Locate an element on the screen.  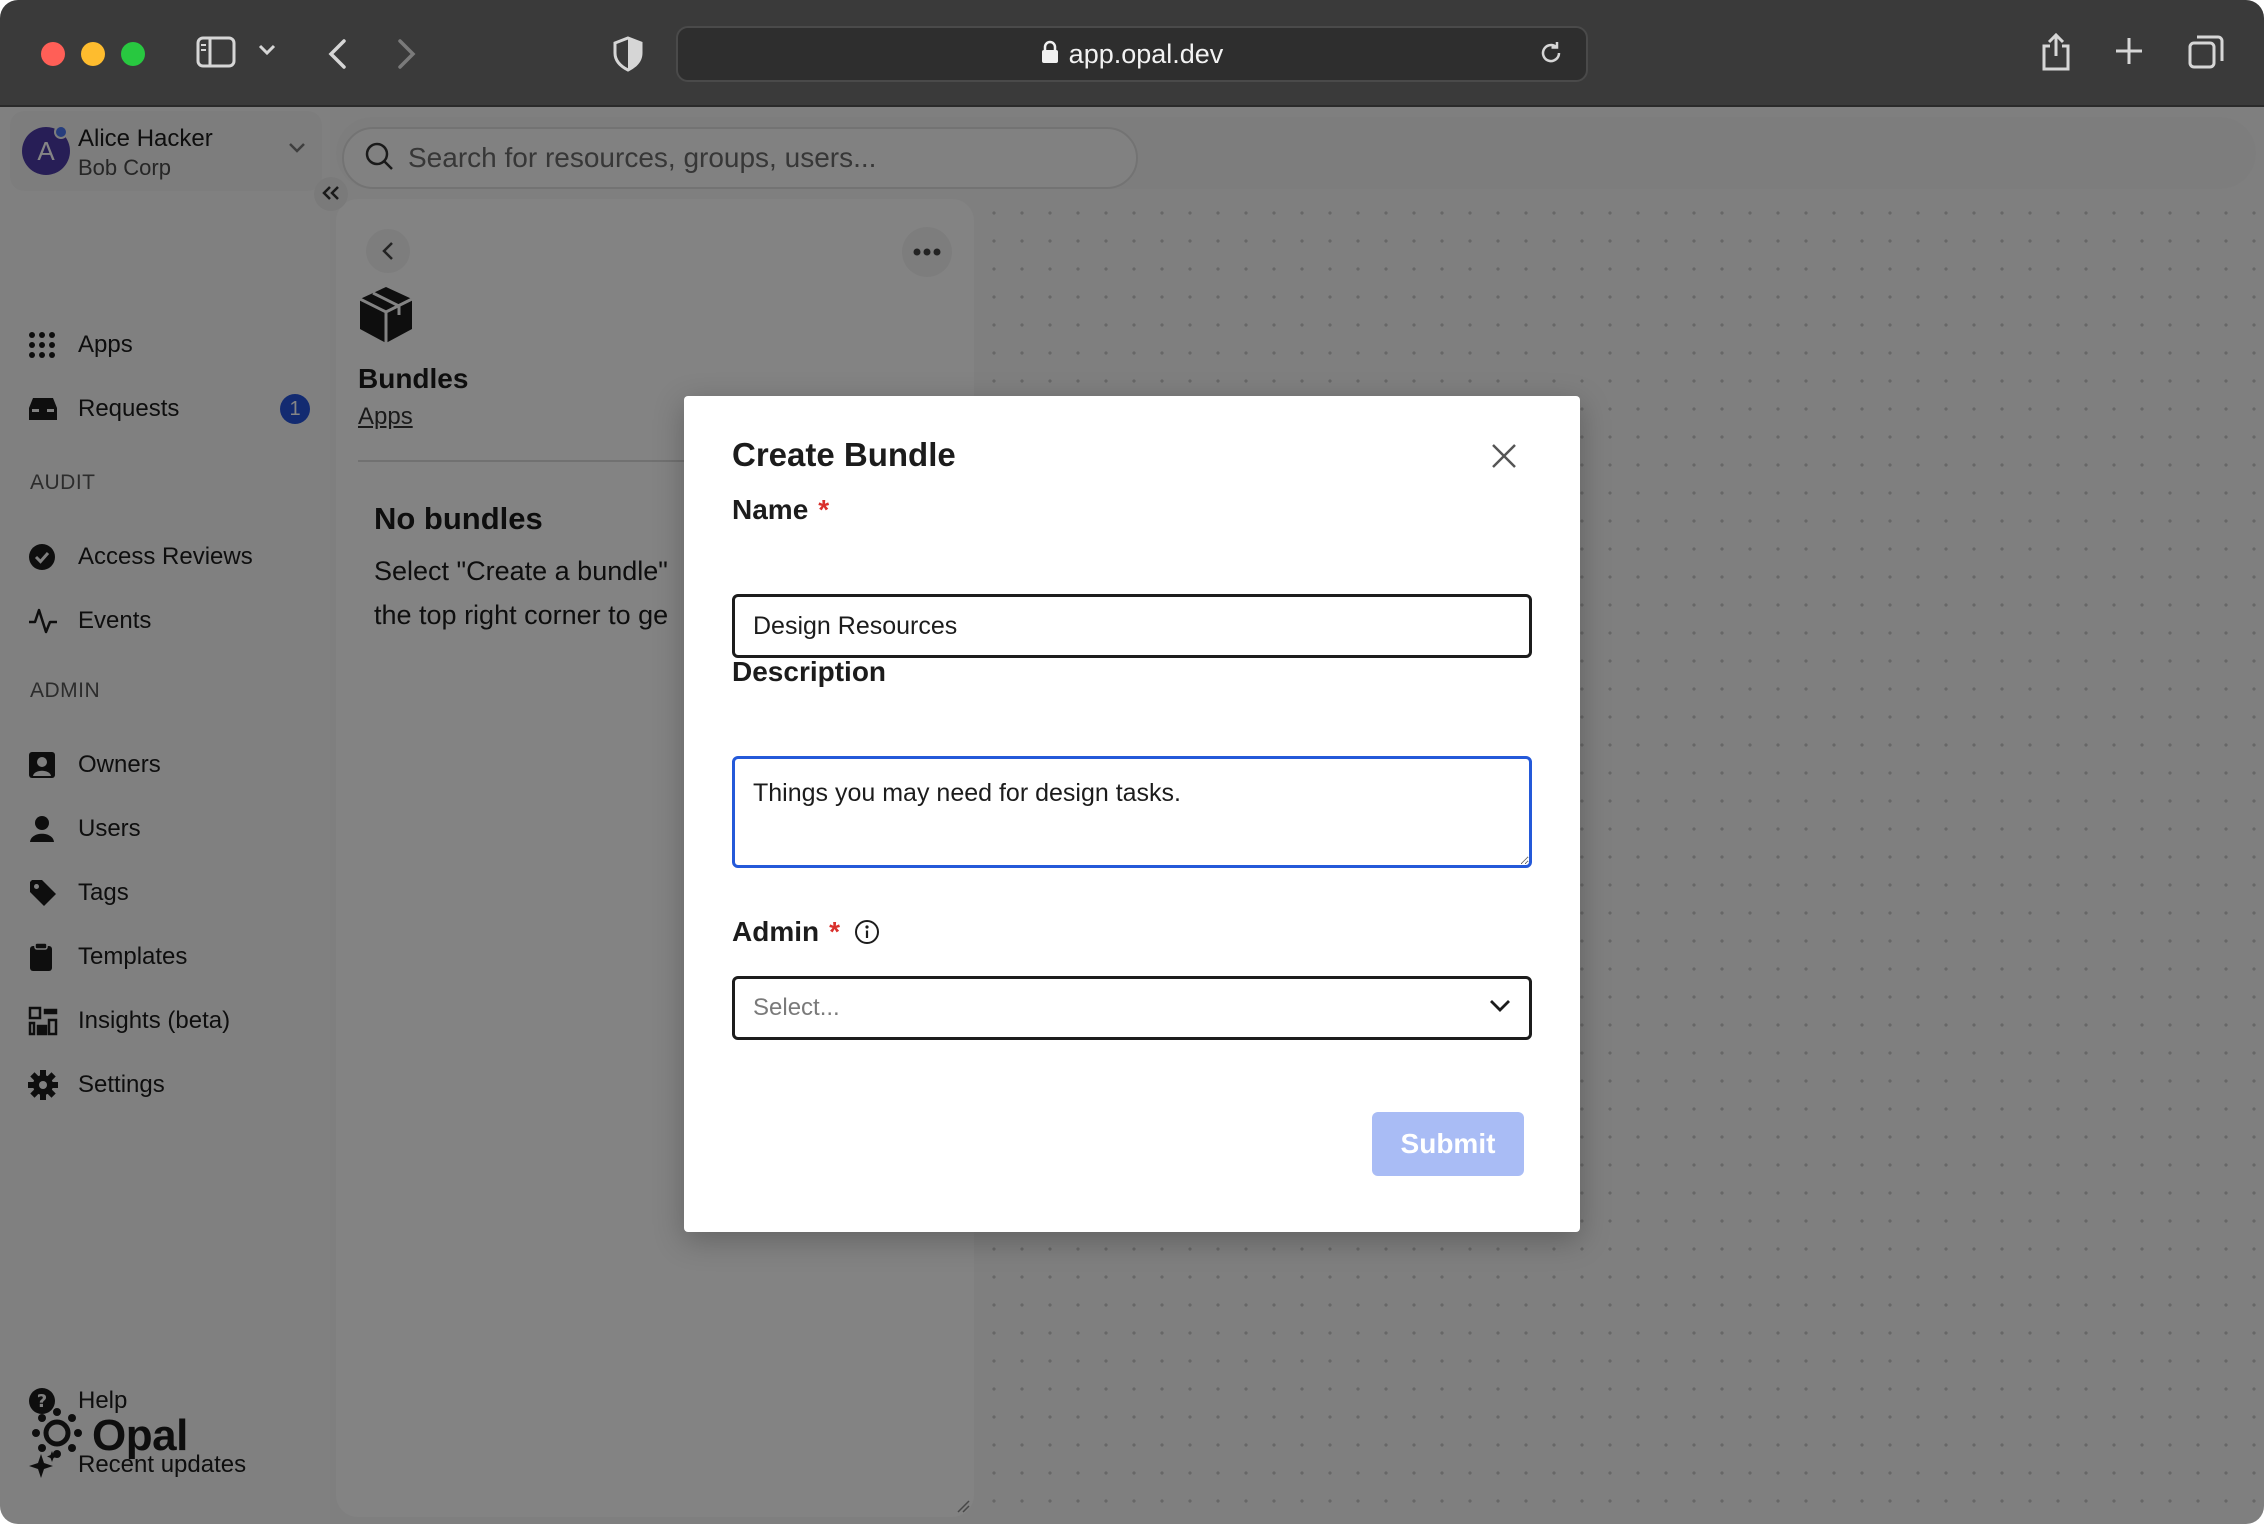
description-label-text: Description is located at coordinates (809, 671).